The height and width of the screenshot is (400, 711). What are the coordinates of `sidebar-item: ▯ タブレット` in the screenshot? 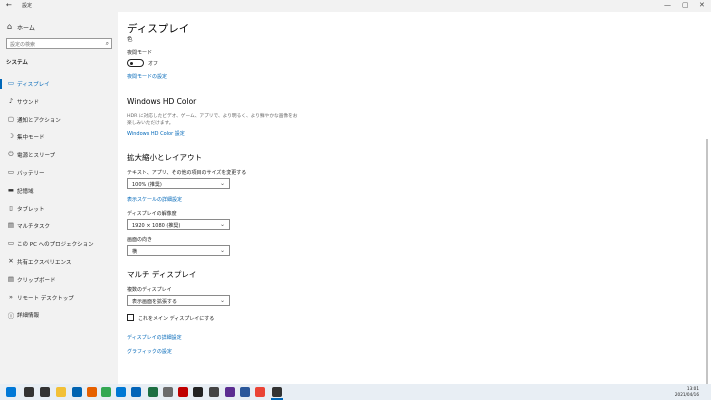 It's located at (59, 209).